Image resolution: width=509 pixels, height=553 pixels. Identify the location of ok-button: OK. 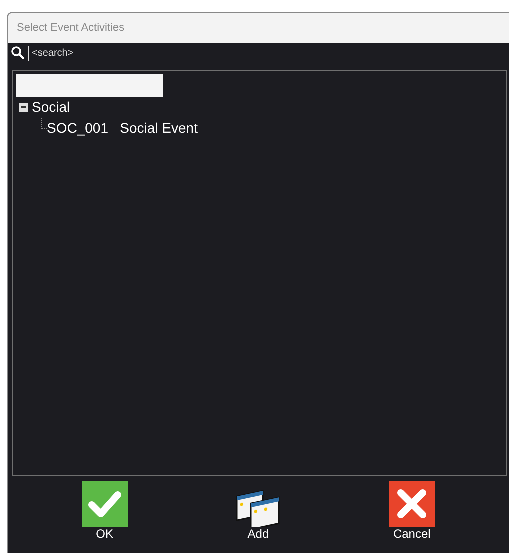
(104, 511).